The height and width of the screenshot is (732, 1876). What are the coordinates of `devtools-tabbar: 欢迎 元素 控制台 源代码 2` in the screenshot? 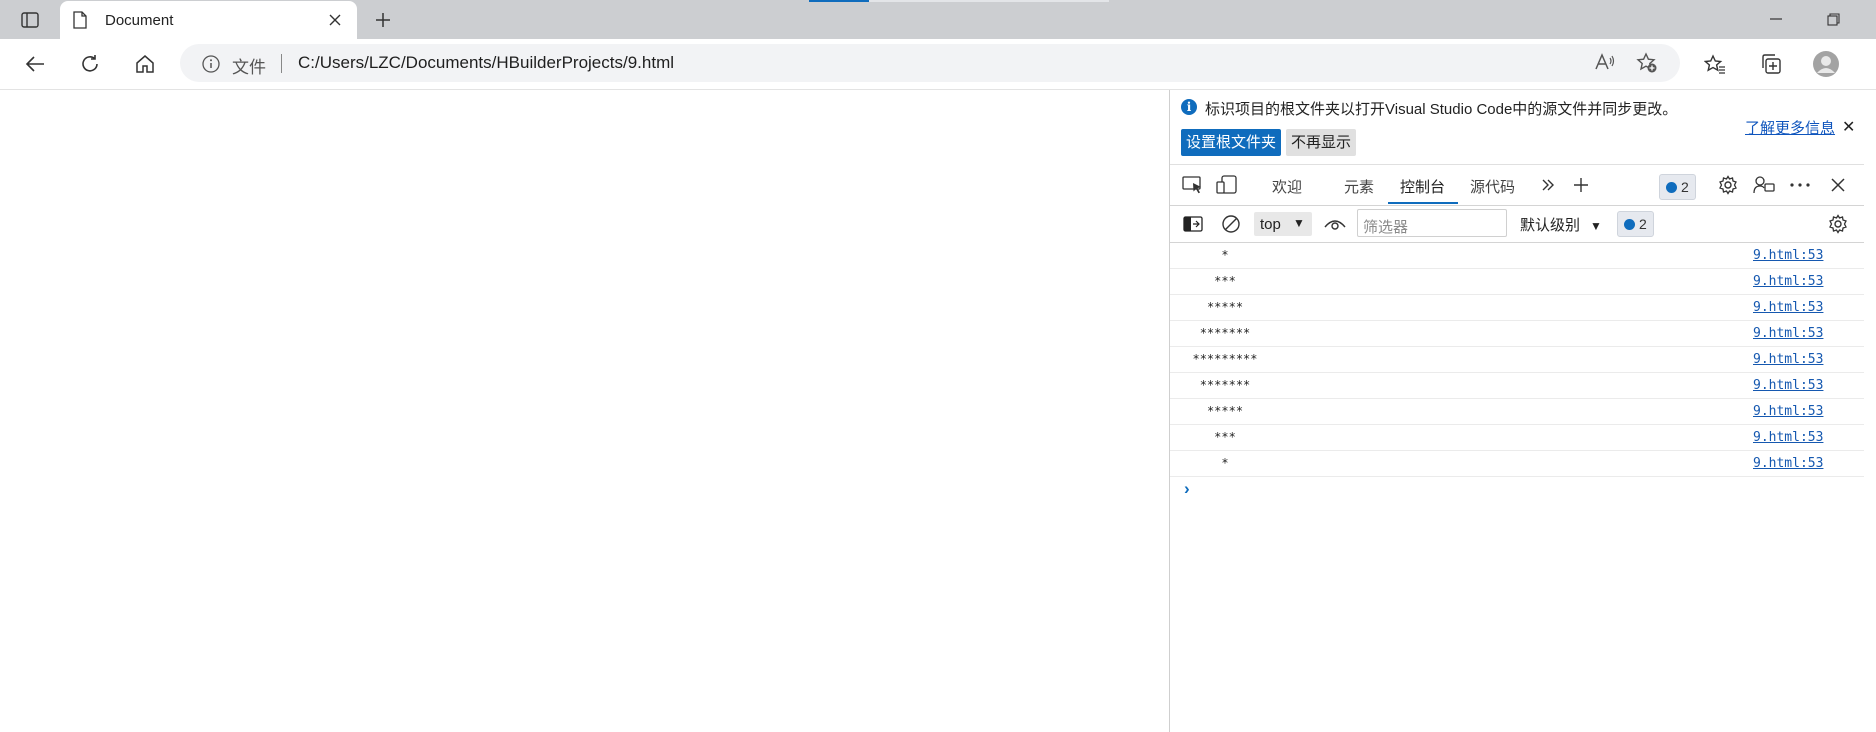 It's located at (1517, 185).